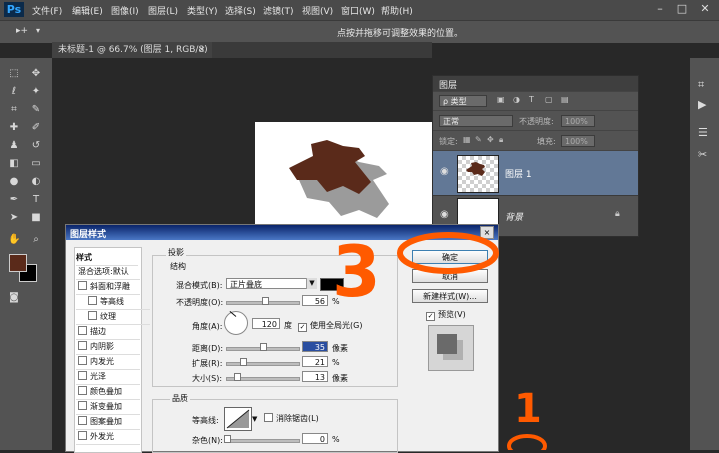 This screenshot has width=719, height=453. Describe the element at coordinates (527, 442) in the screenshot. I see `annotation-circle-bottom` at that location.